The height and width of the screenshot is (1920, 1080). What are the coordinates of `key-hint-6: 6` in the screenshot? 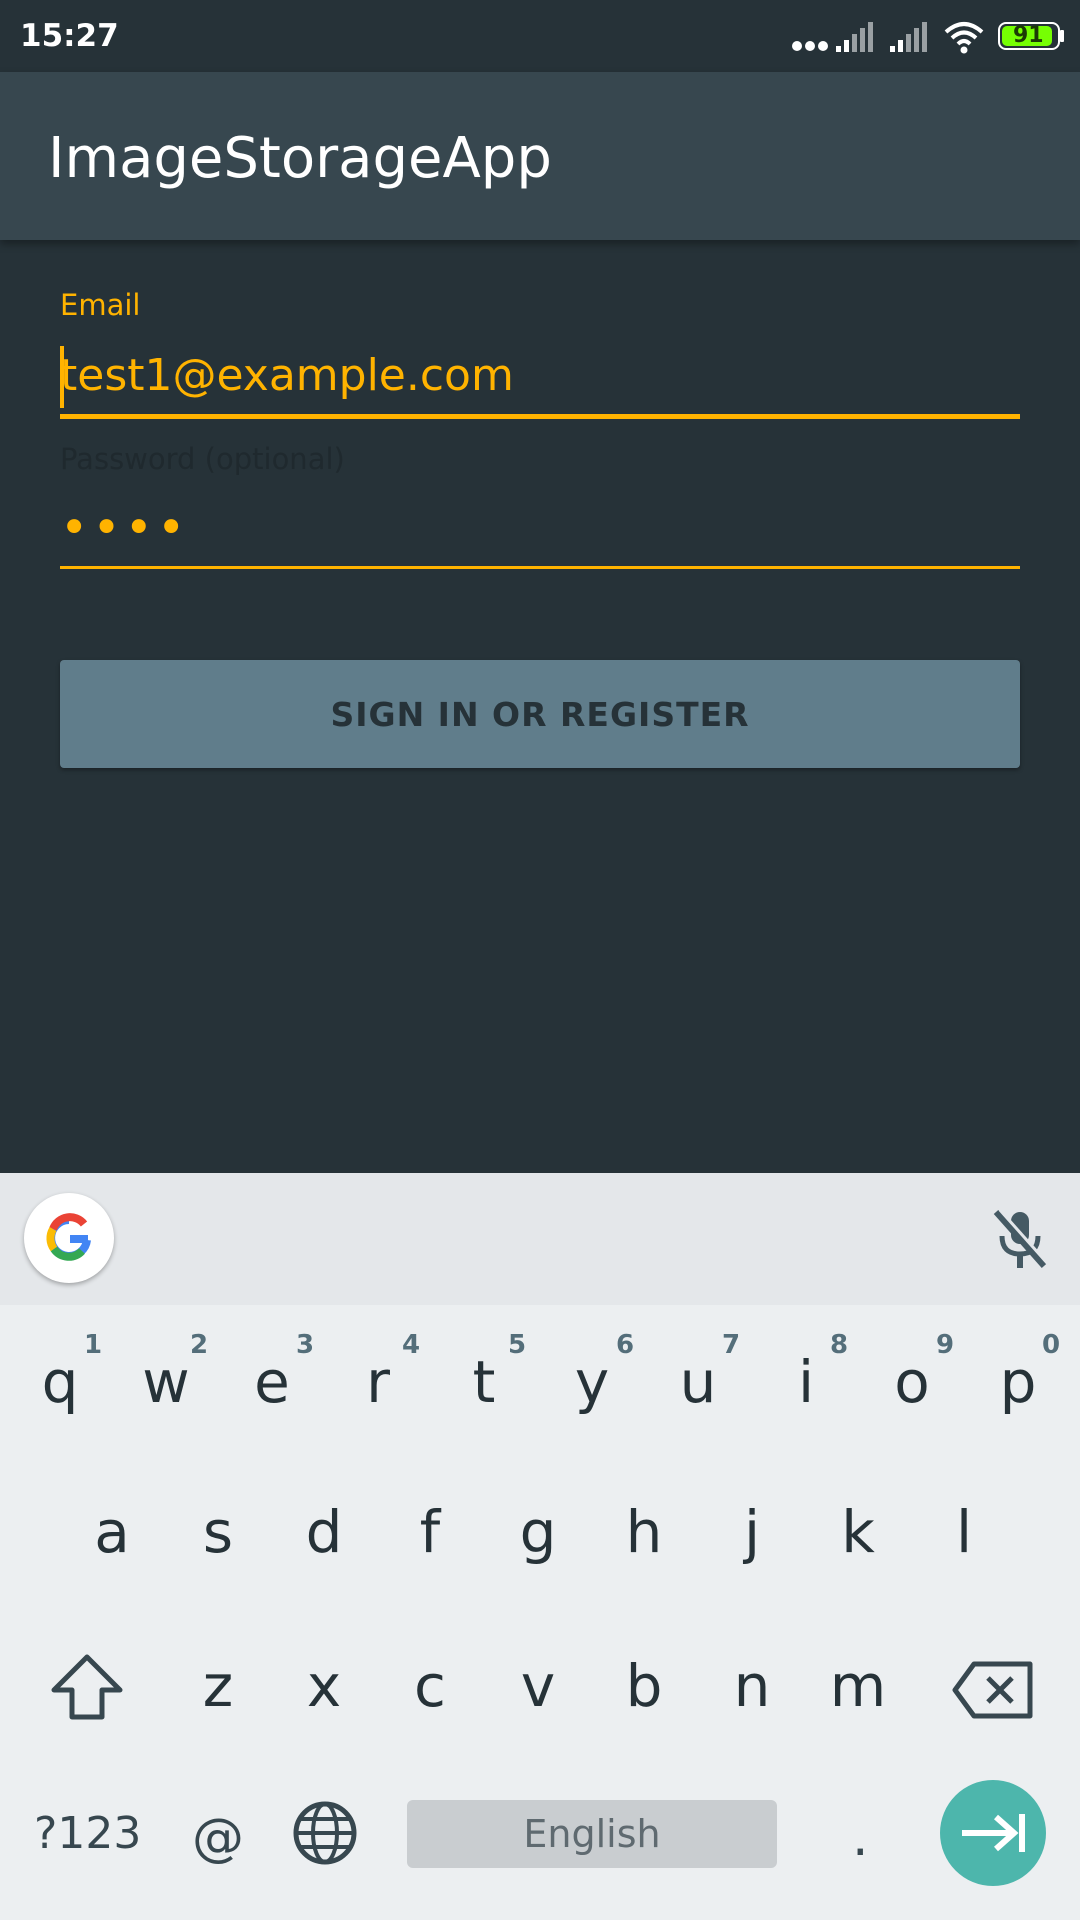 It's located at (625, 1345).